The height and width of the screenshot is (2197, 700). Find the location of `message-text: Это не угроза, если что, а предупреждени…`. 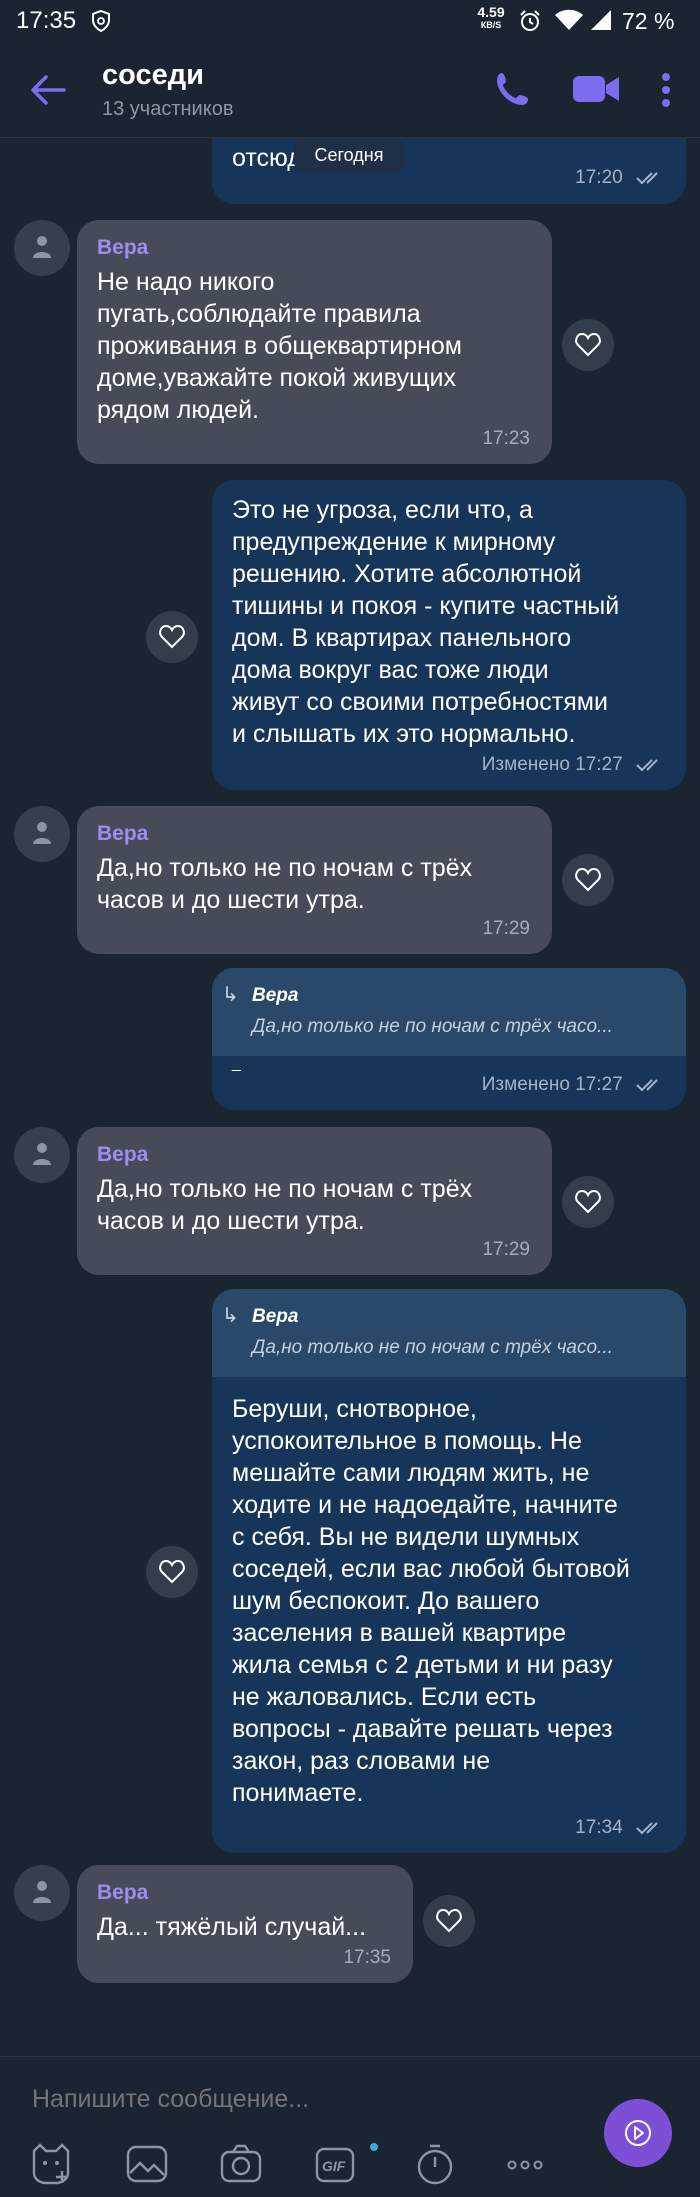

message-text: Это не угроза, если что, а предупреждени… is located at coordinates (426, 622).